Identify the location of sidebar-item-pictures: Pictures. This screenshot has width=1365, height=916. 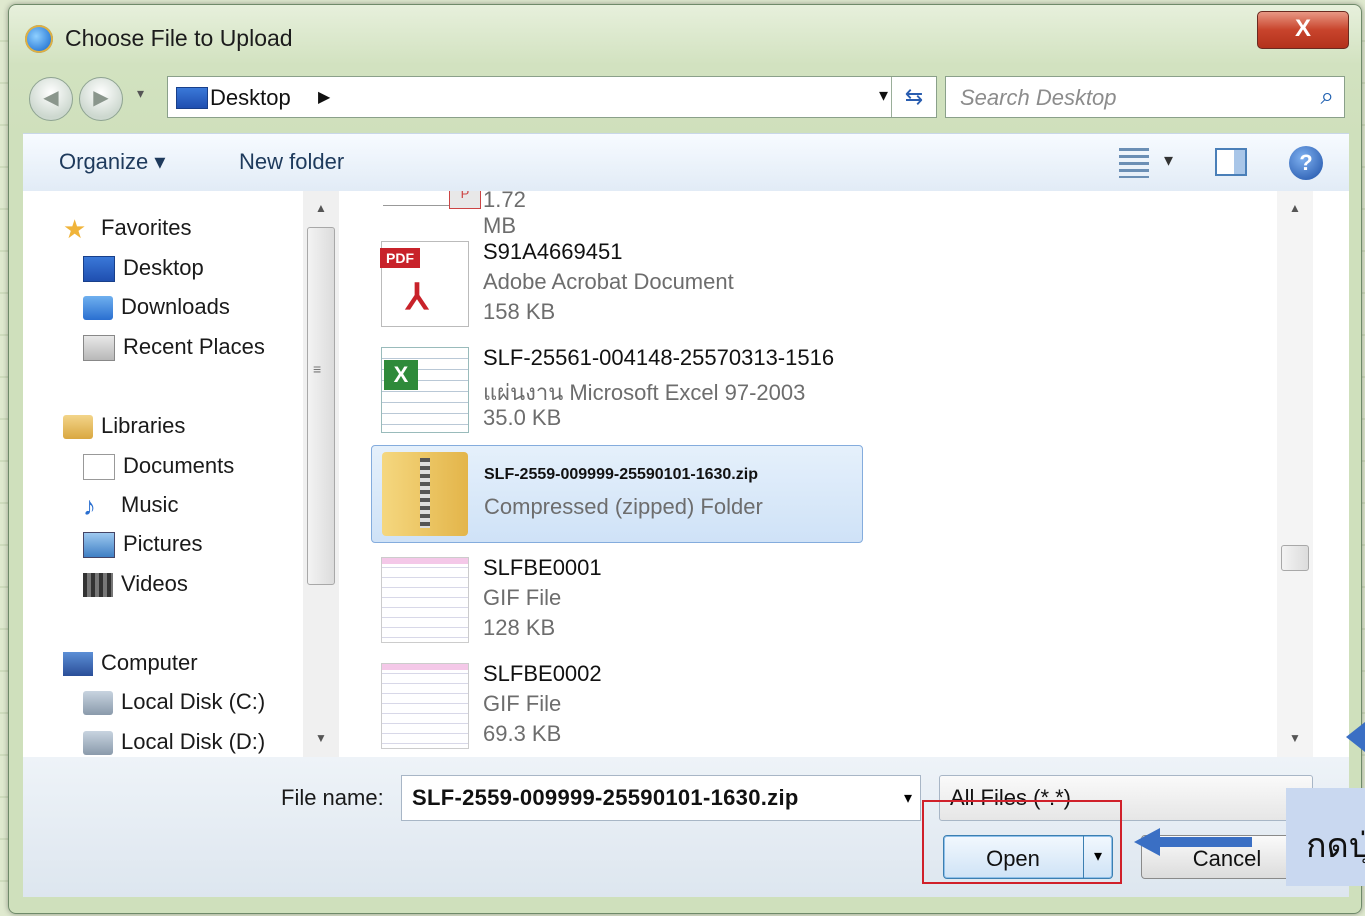
(142, 546).